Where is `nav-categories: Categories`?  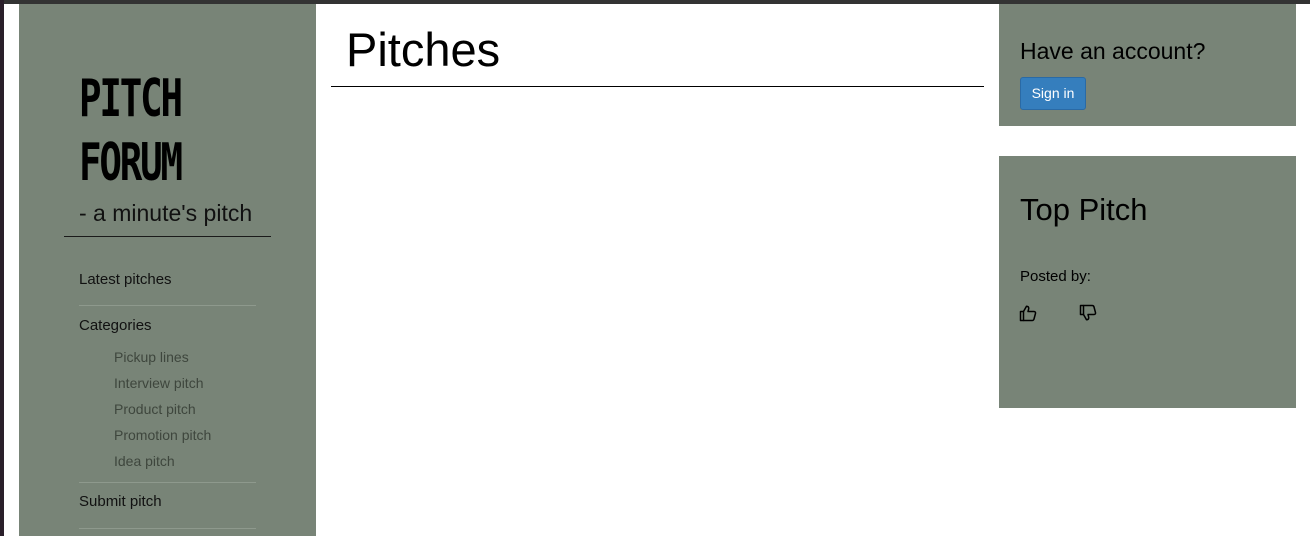 nav-categories: Categories is located at coordinates (115, 325).